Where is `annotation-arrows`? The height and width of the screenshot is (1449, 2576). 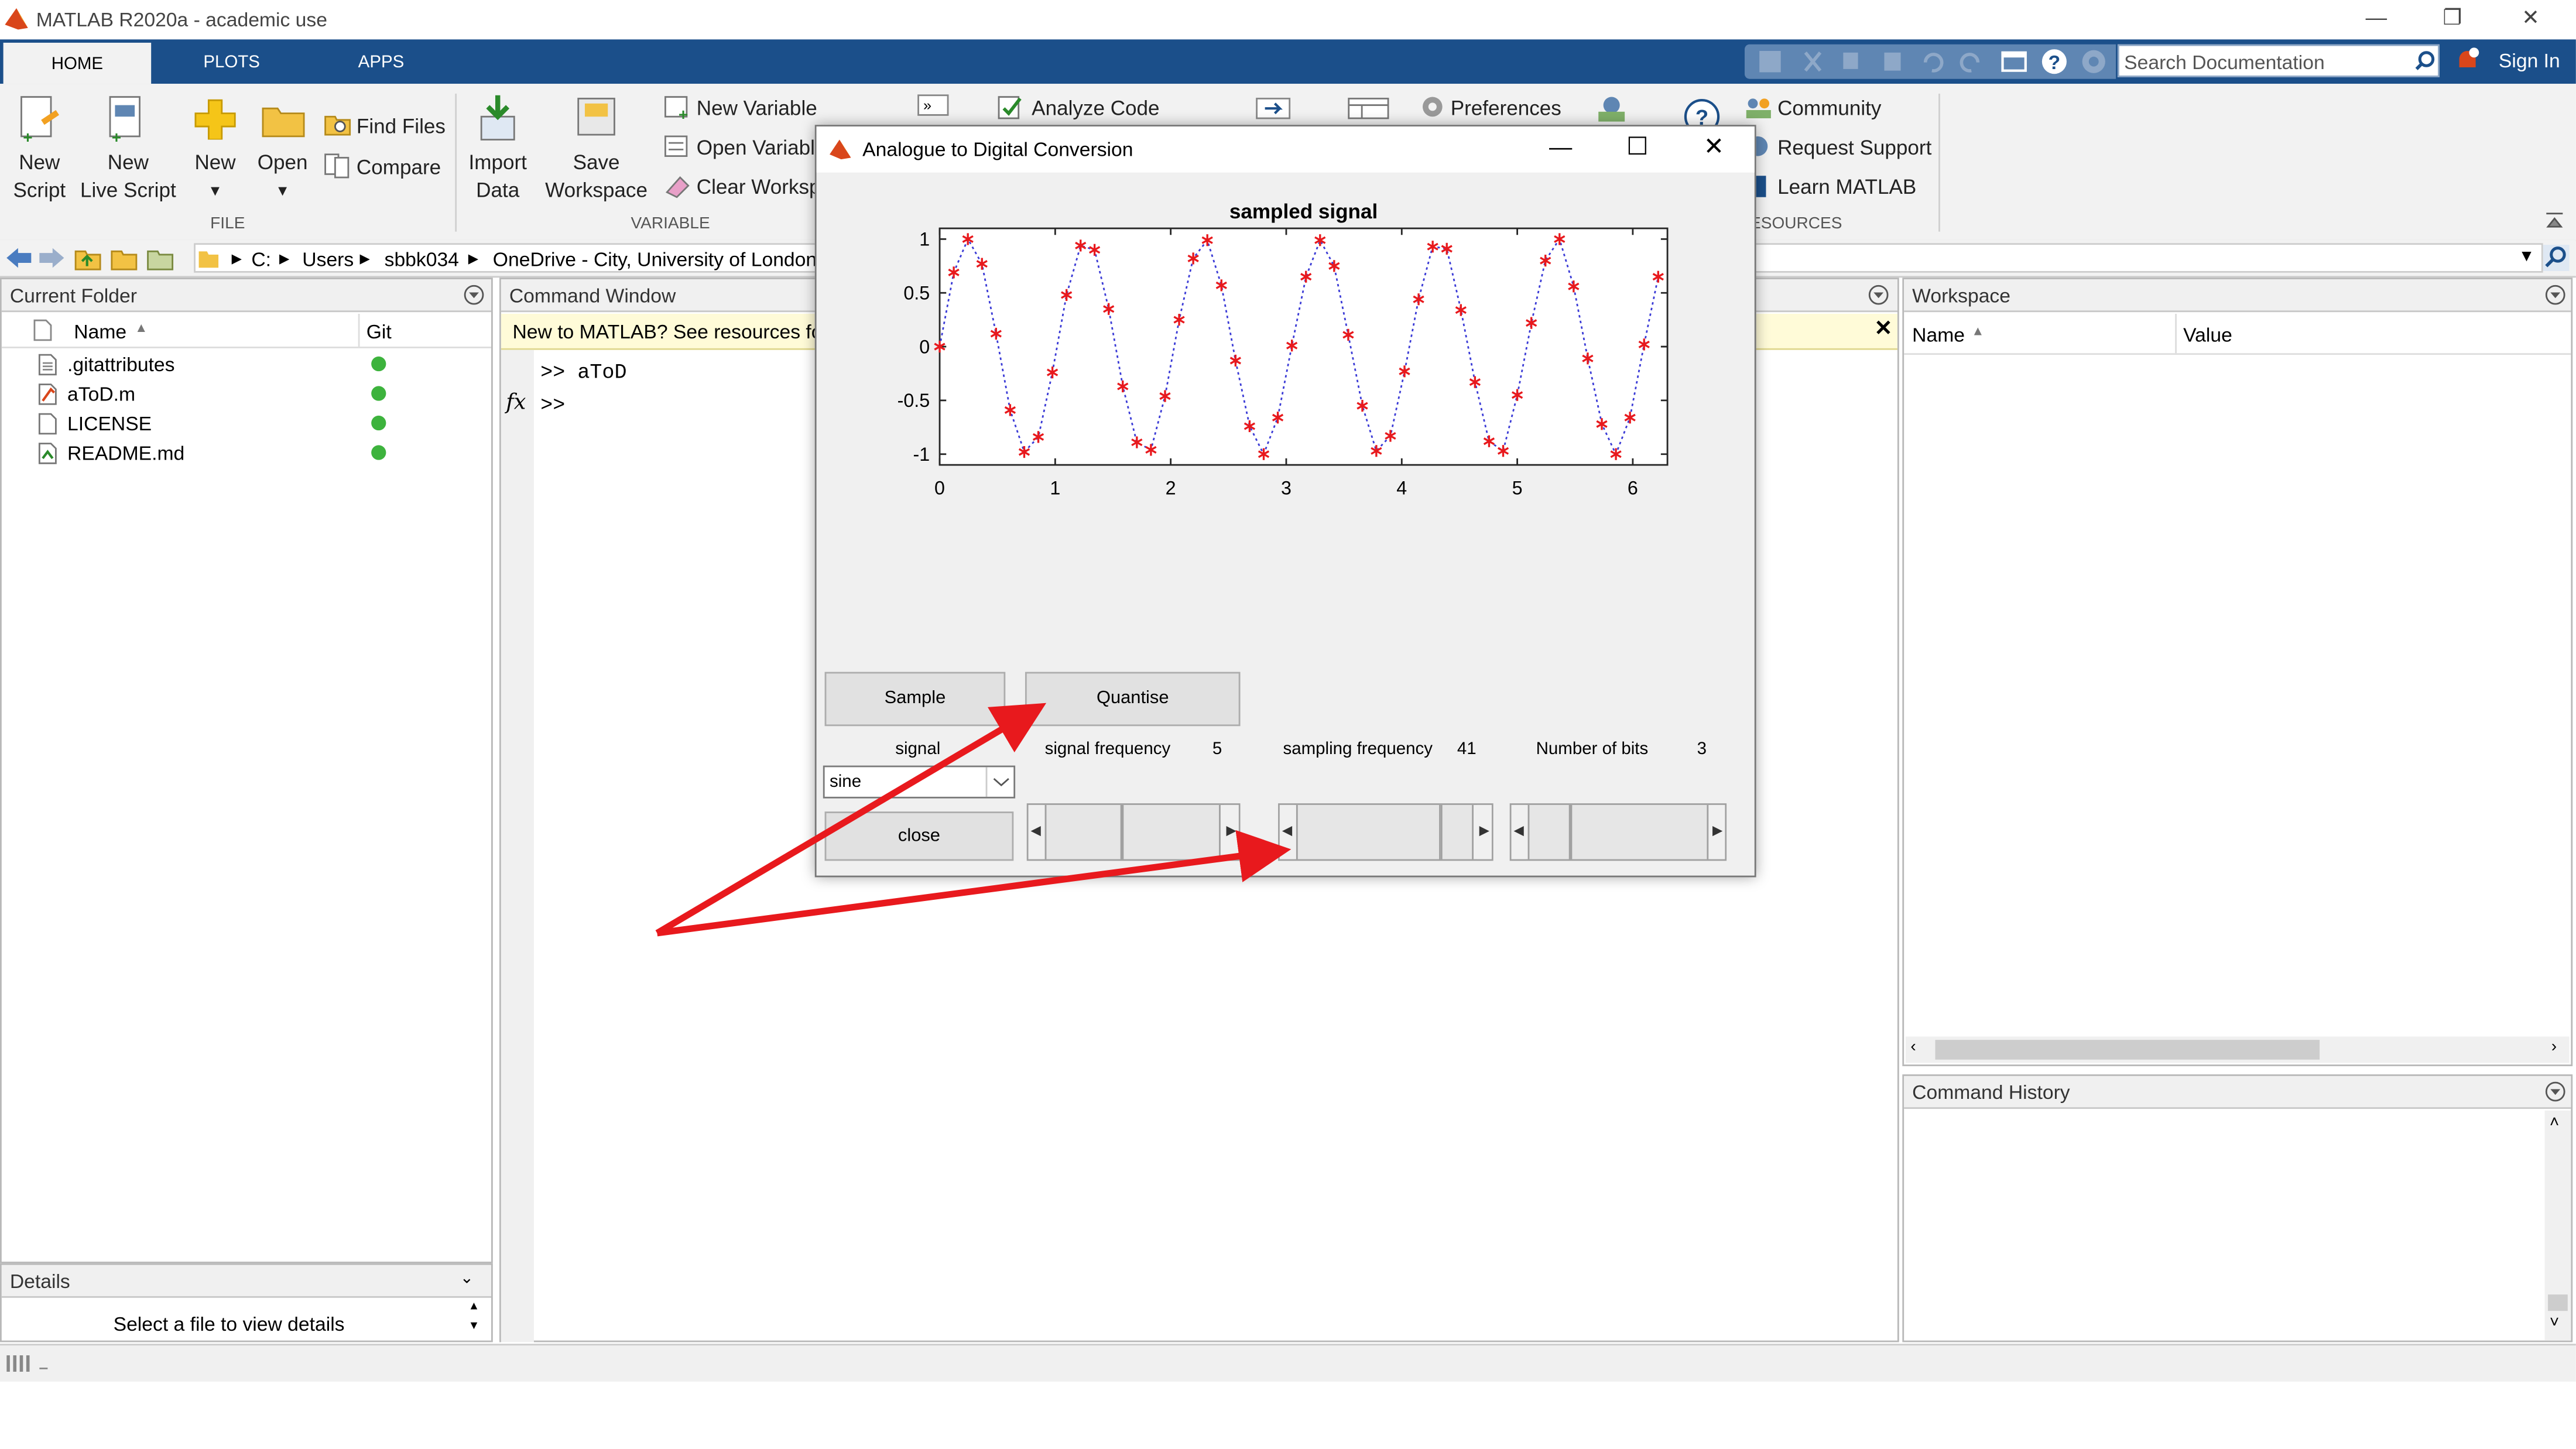 annotation-arrows is located at coordinates (973, 820).